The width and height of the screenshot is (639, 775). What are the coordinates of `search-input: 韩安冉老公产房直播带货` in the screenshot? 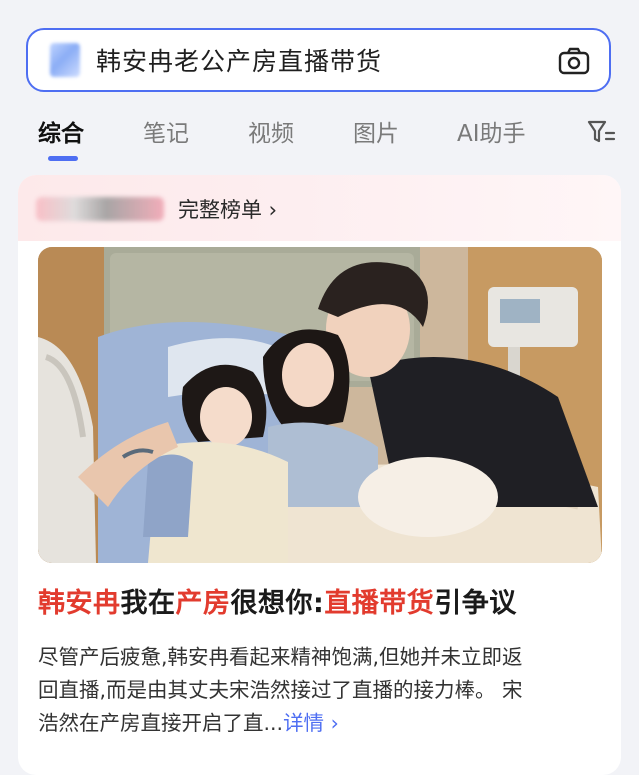 It's located at (239, 60).